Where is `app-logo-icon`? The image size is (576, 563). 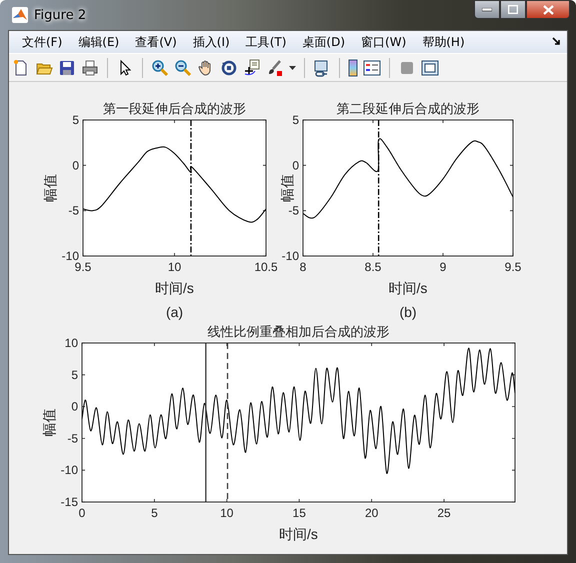 app-logo-icon is located at coordinates (20, 15).